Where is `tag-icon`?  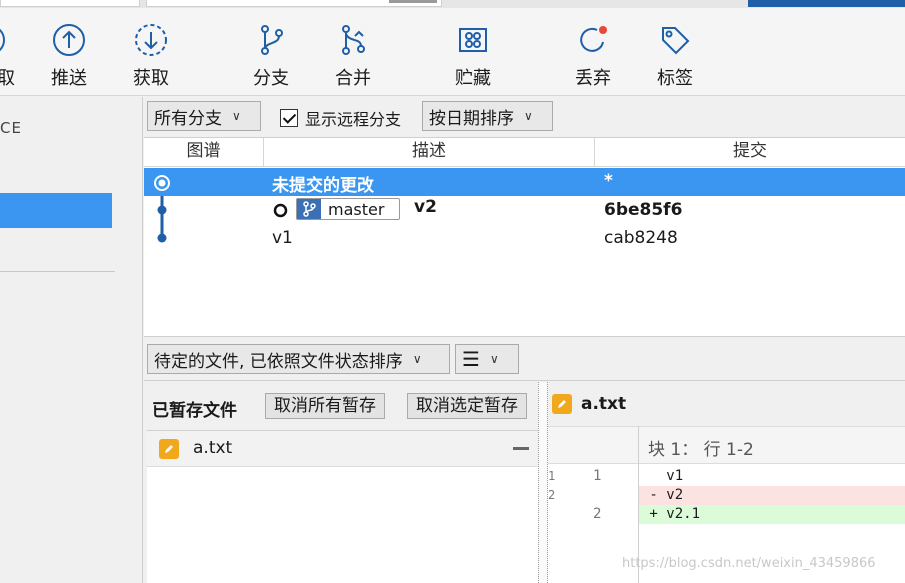 tag-icon is located at coordinates (676, 41).